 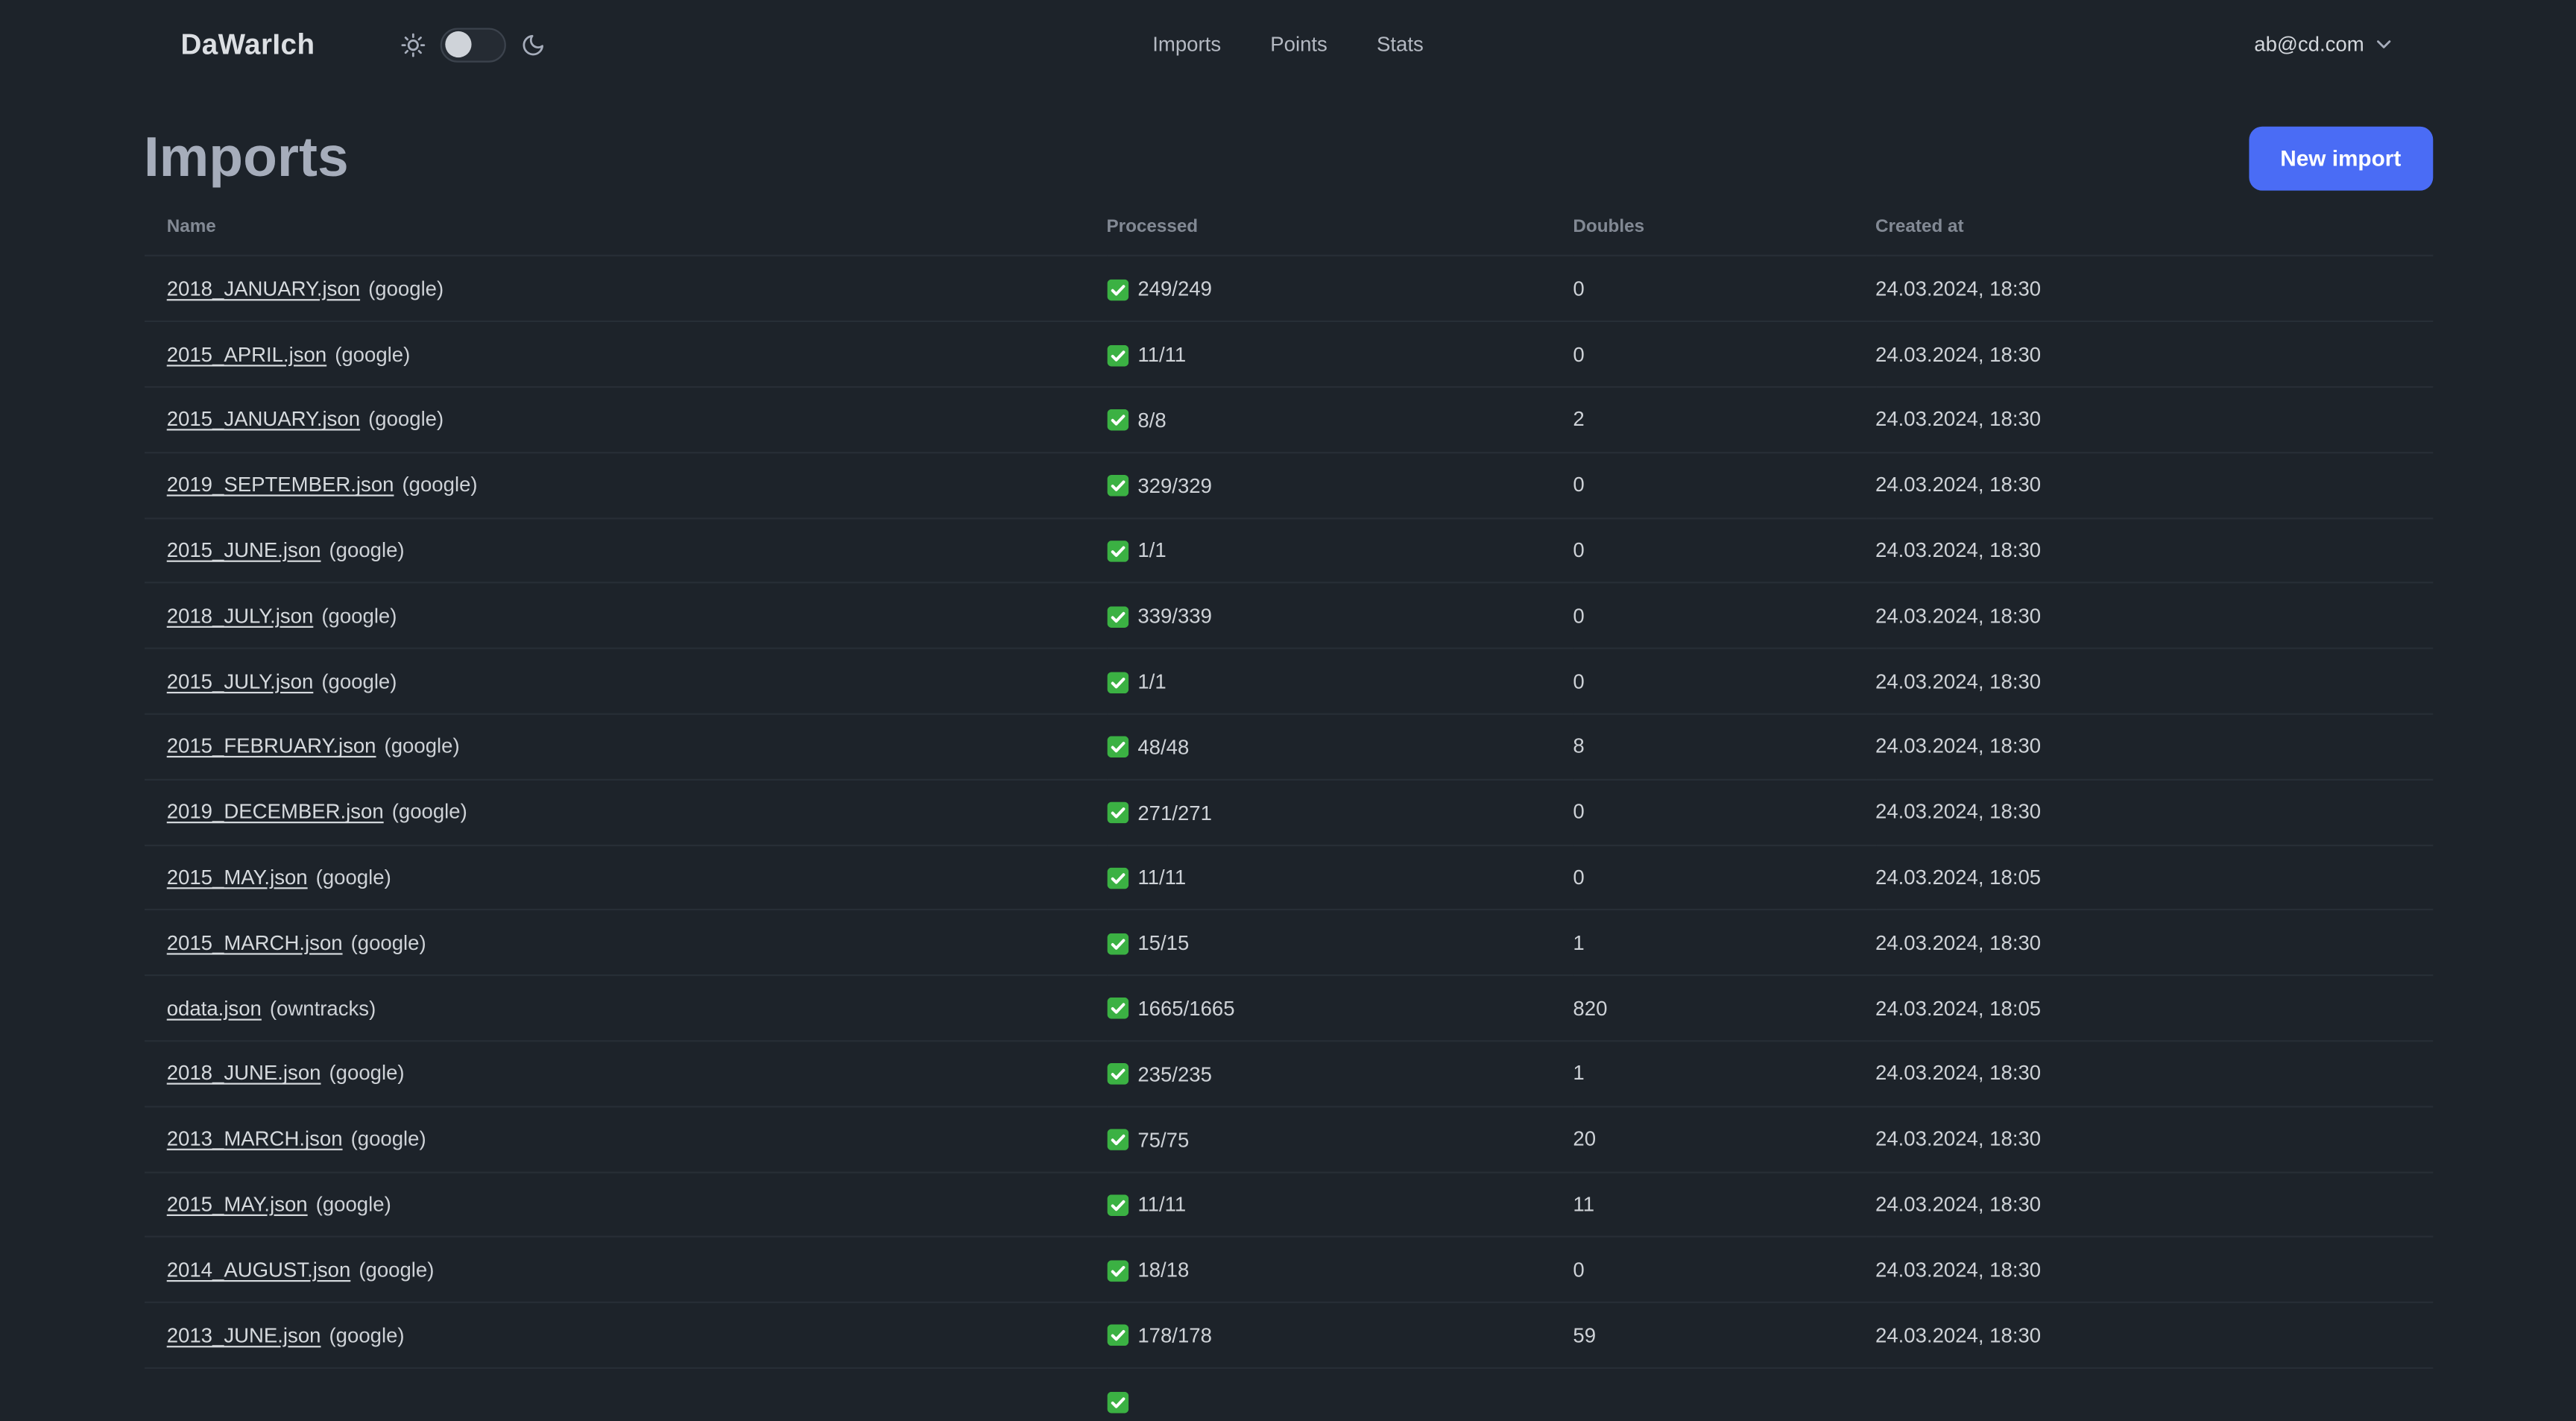 I want to click on file-link: 2013_MARCH.json, so click(x=255, y=1138).